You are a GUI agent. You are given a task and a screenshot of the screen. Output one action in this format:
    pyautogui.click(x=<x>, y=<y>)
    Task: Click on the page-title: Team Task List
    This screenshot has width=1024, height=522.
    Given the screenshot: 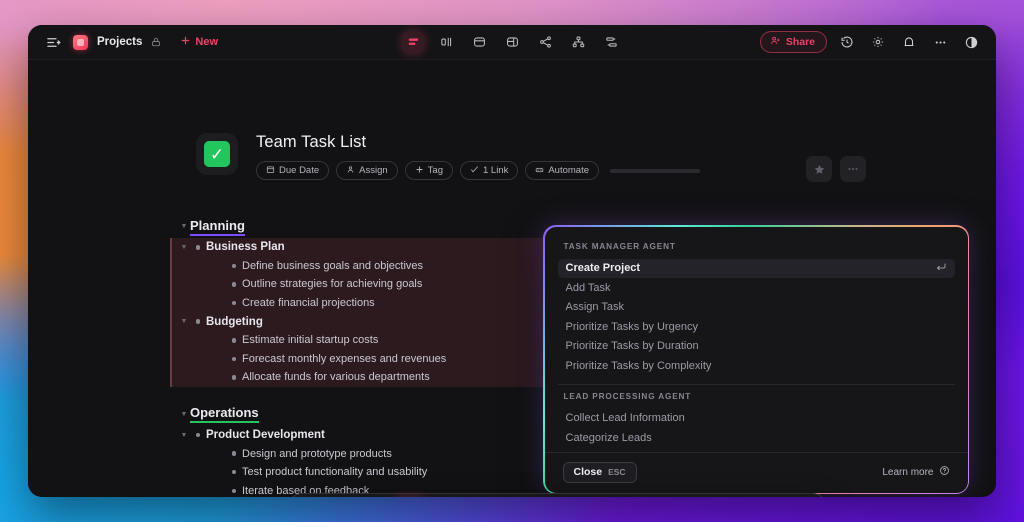 What is the action you would take?
    pyautogui.click(x=478, y=142)
    